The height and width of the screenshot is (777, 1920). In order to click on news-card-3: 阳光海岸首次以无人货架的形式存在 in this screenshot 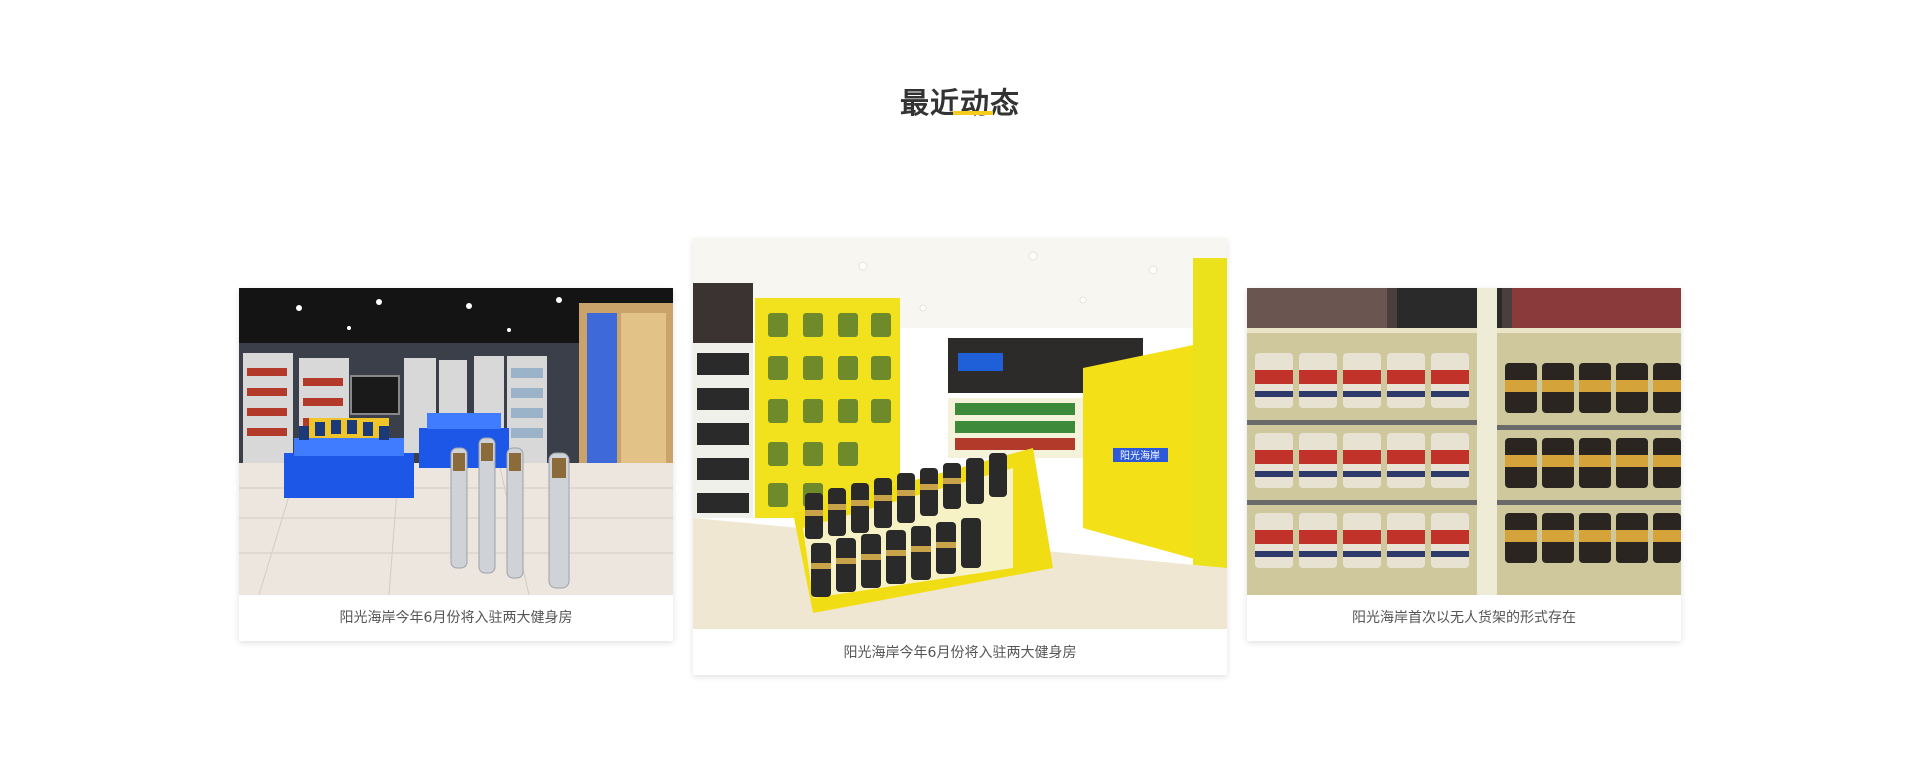, I will do `click(1464, 464)`.